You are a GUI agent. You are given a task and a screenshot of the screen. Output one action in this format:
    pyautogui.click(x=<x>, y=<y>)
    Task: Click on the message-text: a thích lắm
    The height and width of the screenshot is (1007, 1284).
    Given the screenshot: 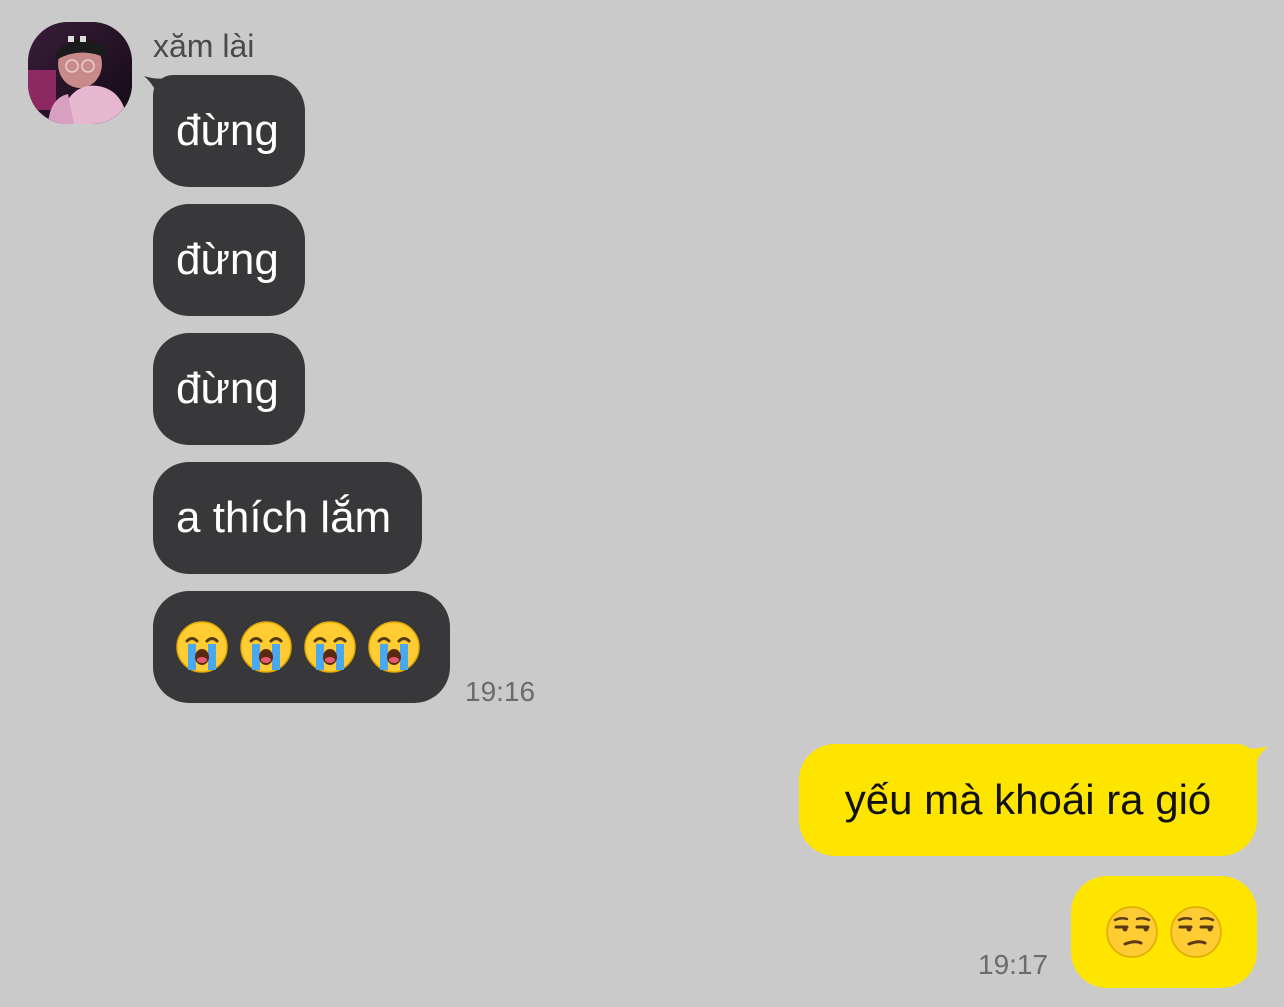 What is the action you would take?
    pyautogui.click(x=284, y=517)
    